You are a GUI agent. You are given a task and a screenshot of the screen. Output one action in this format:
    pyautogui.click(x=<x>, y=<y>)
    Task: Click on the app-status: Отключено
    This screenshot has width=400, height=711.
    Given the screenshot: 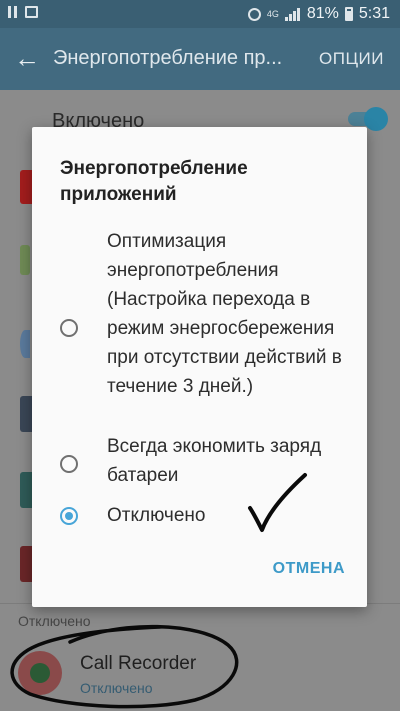 What is the action you would take?
    pyautogui.click(x=116, y=688)
    